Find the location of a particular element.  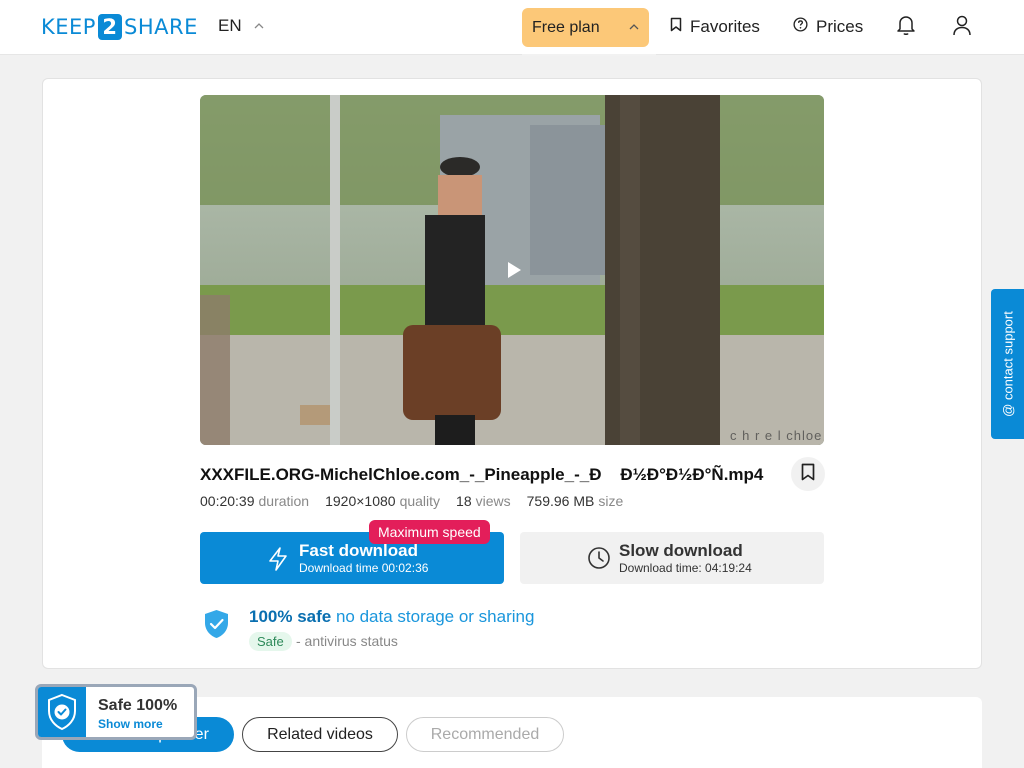

prices-label: Prices is located at coordinates (840, 26).